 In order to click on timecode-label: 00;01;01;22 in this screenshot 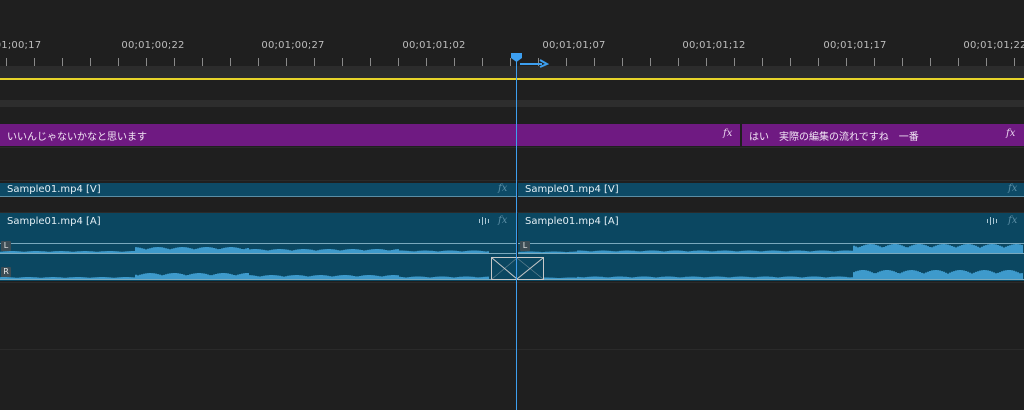, I will do `click(993, 45)`.